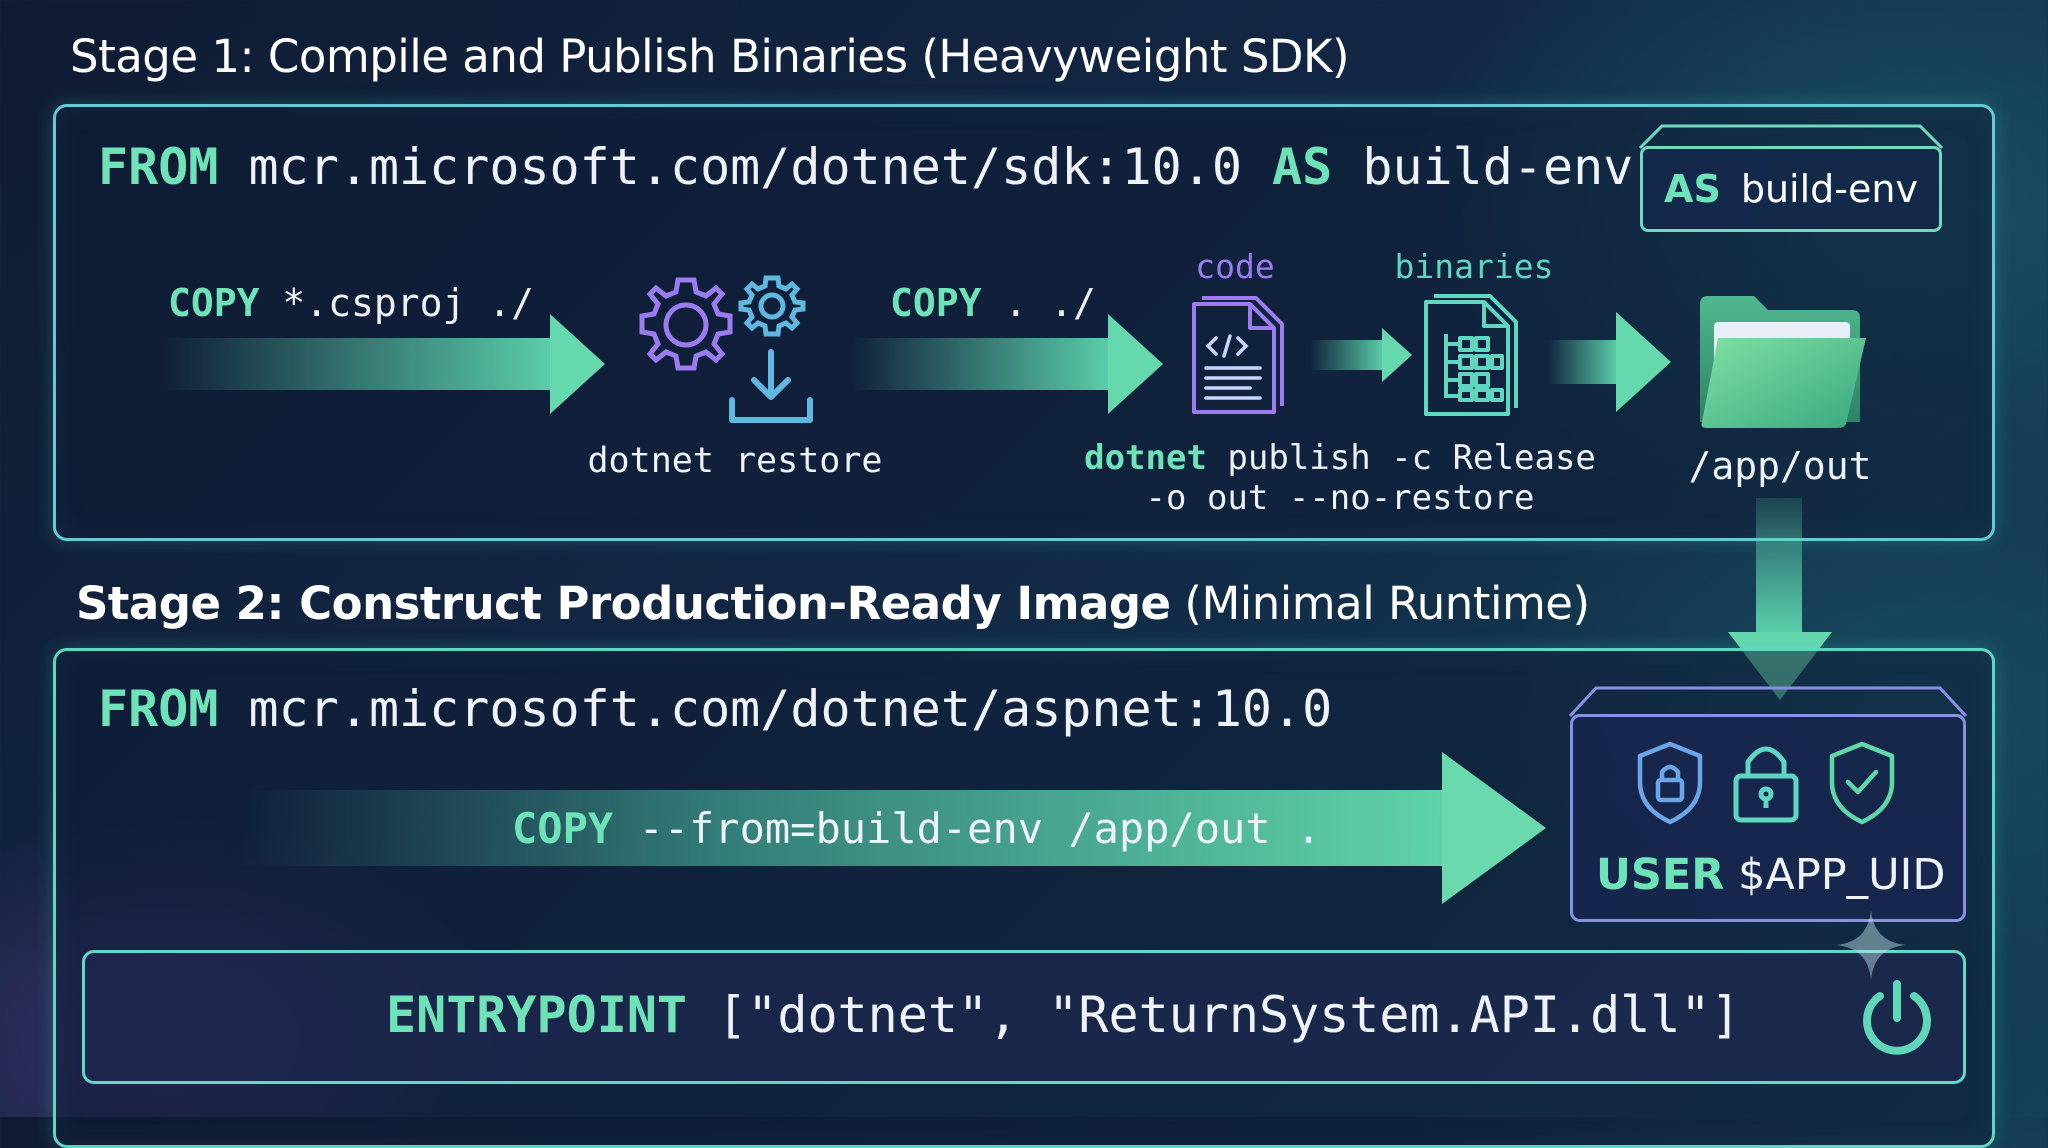  I want to click on build-env-alias: build-env, so click(1498, 167).